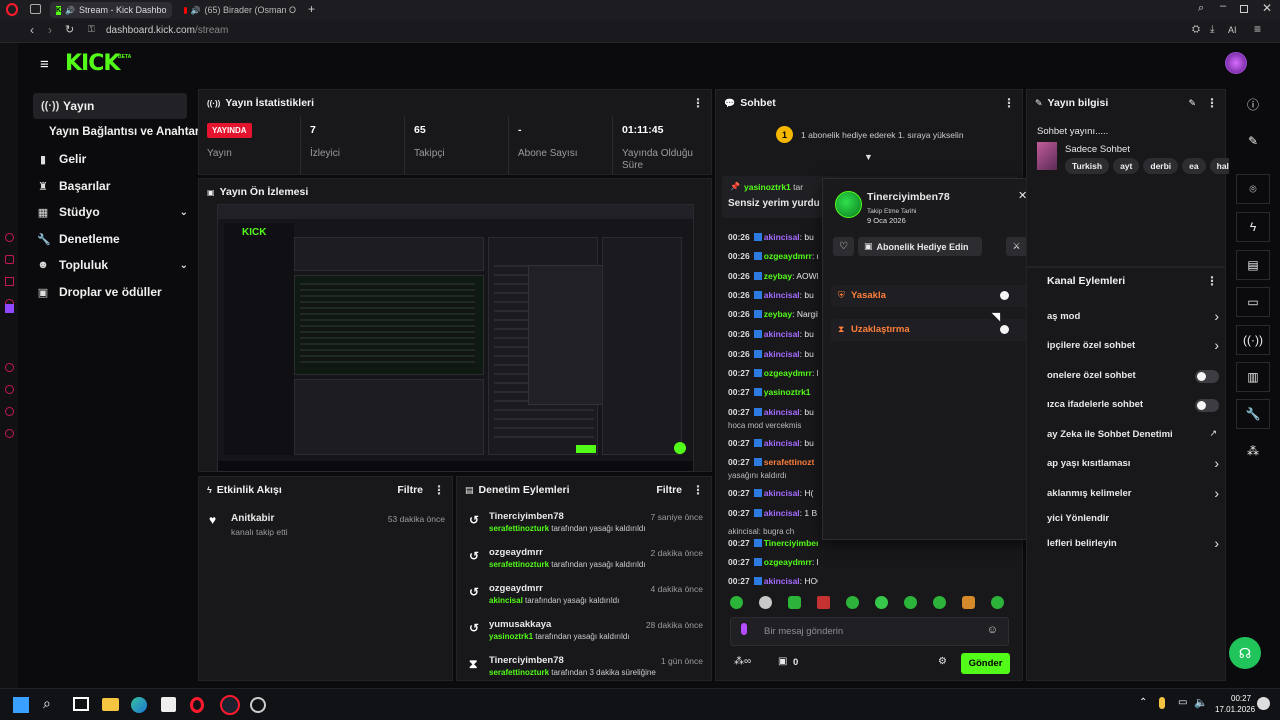  I want to click on tray-chevron-icon: ⌃, so click(1143, 702).